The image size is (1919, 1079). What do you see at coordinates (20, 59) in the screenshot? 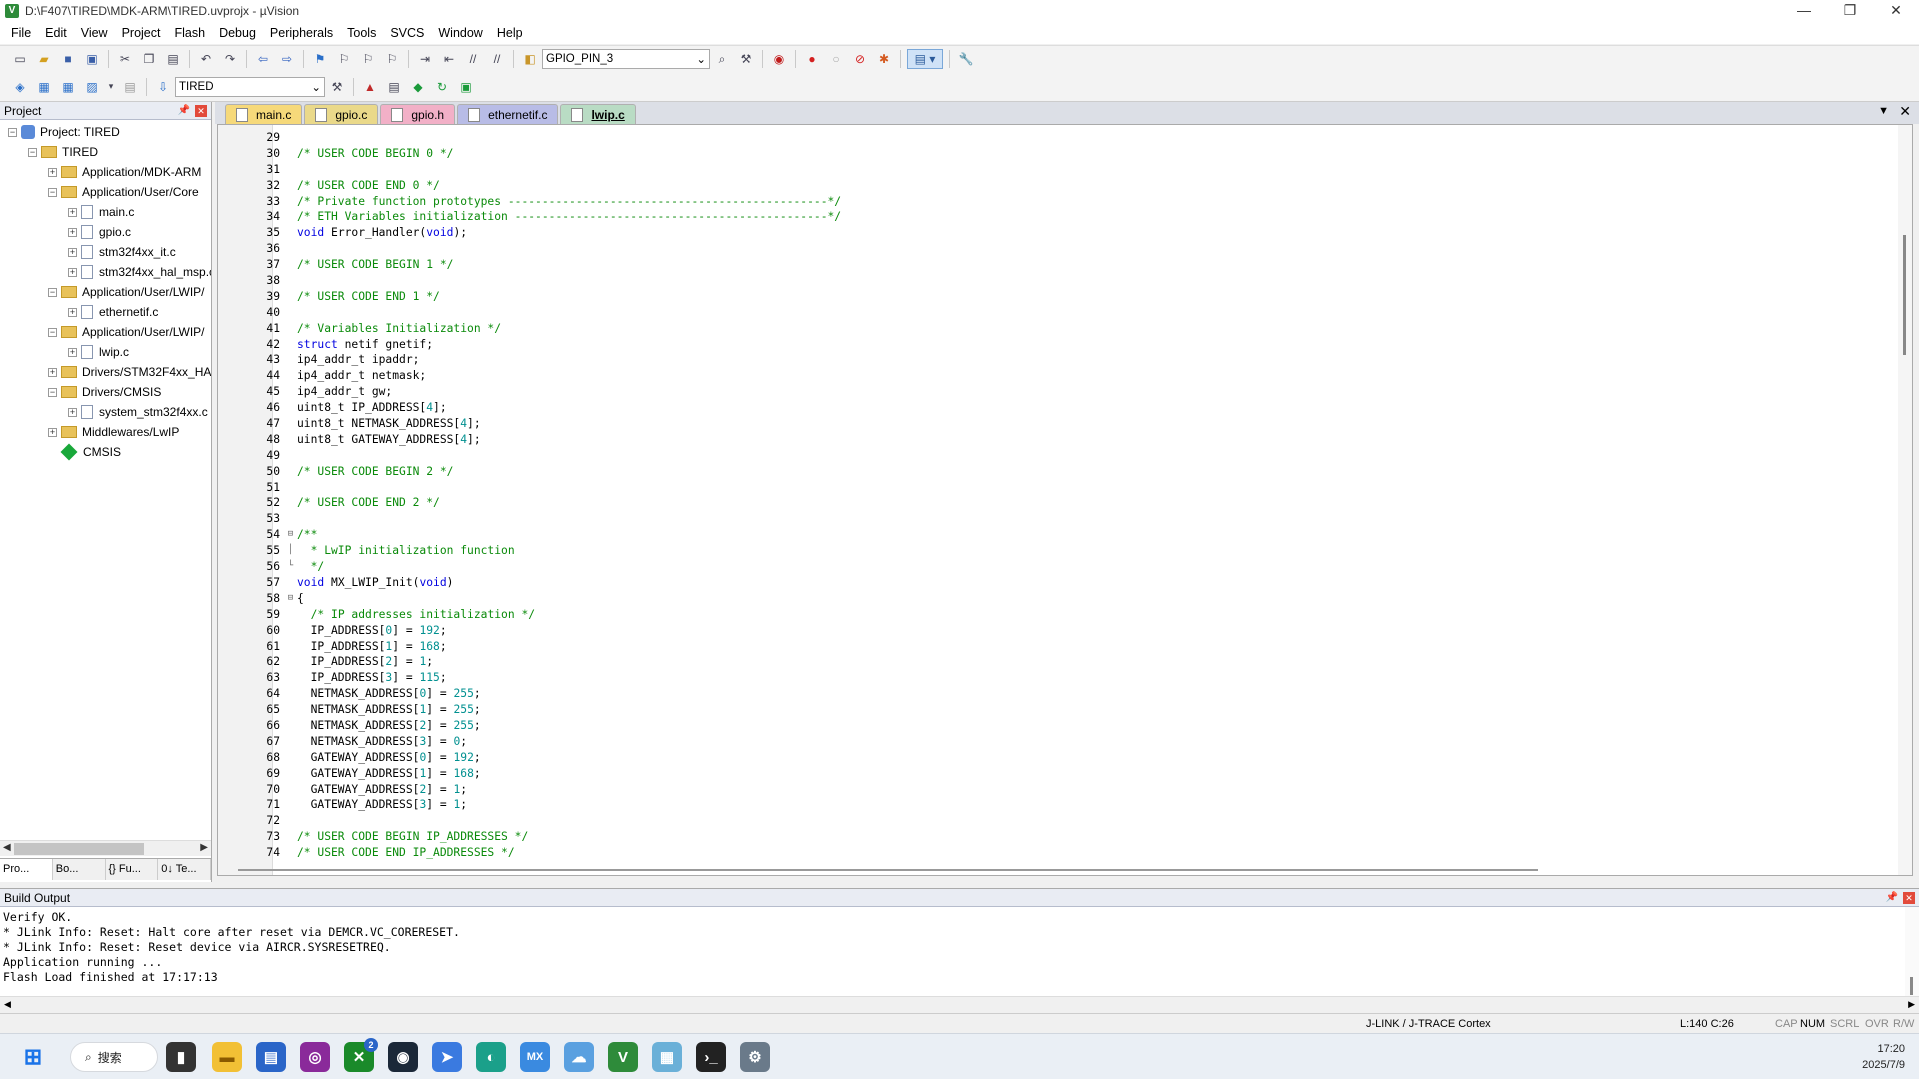
I see `new-file-icon: ▭` at bounding box center [20, 59].